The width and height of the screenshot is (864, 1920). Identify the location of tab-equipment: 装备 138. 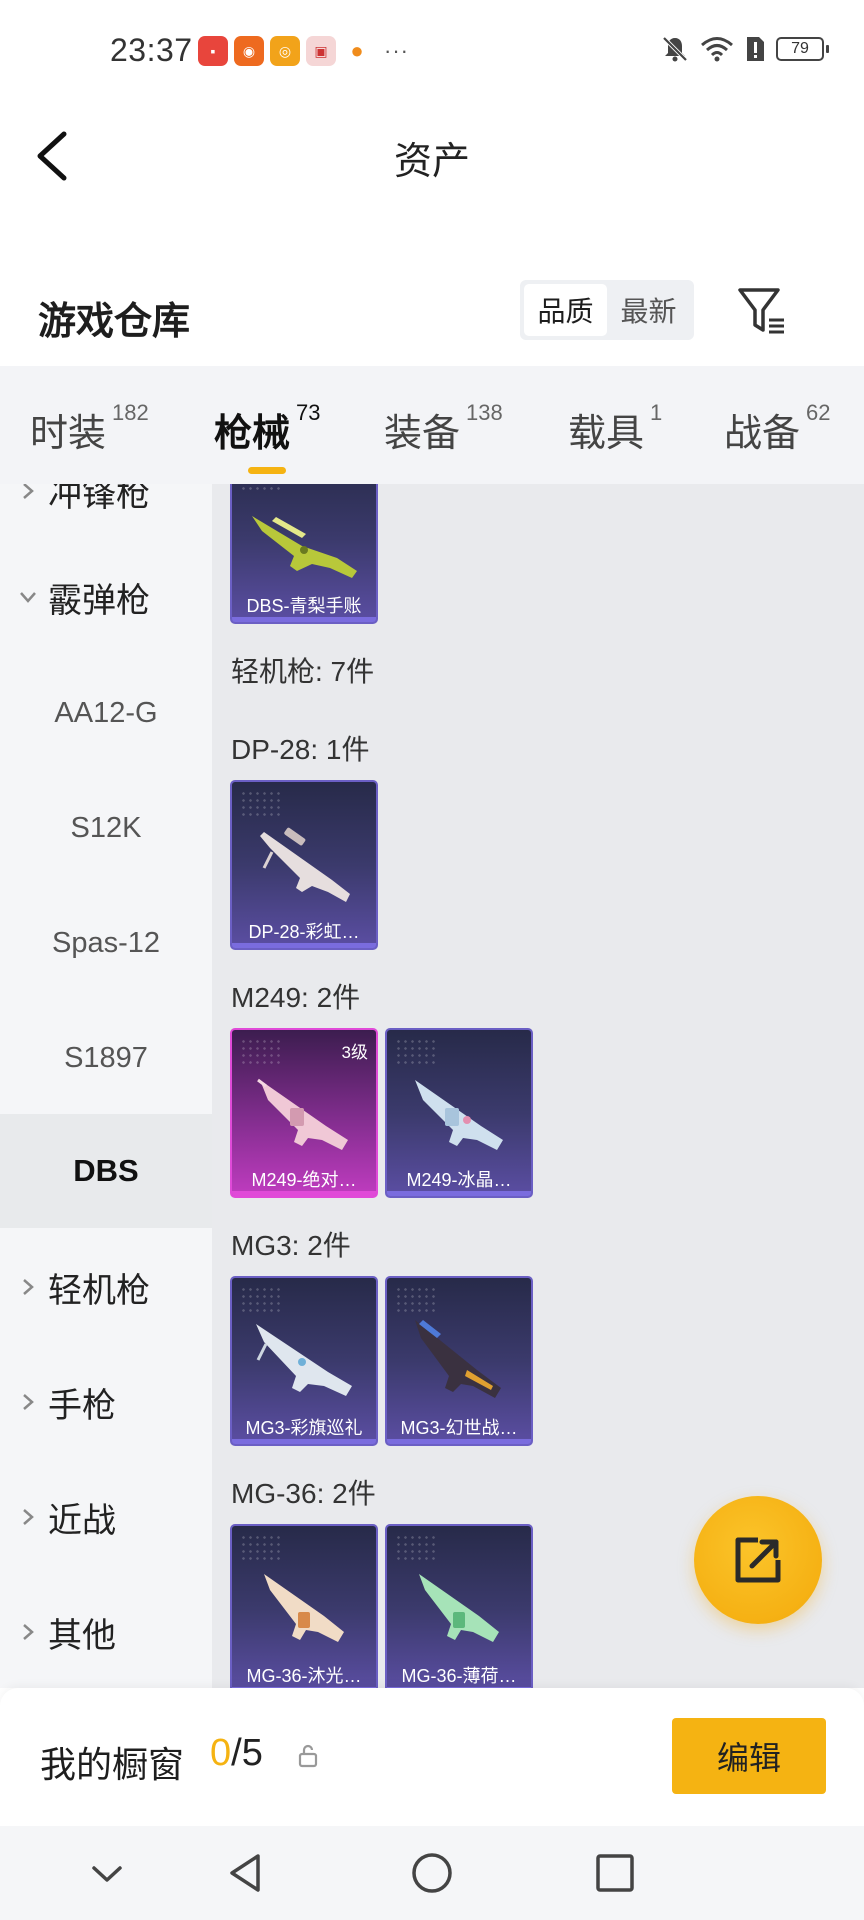
(443, 425).